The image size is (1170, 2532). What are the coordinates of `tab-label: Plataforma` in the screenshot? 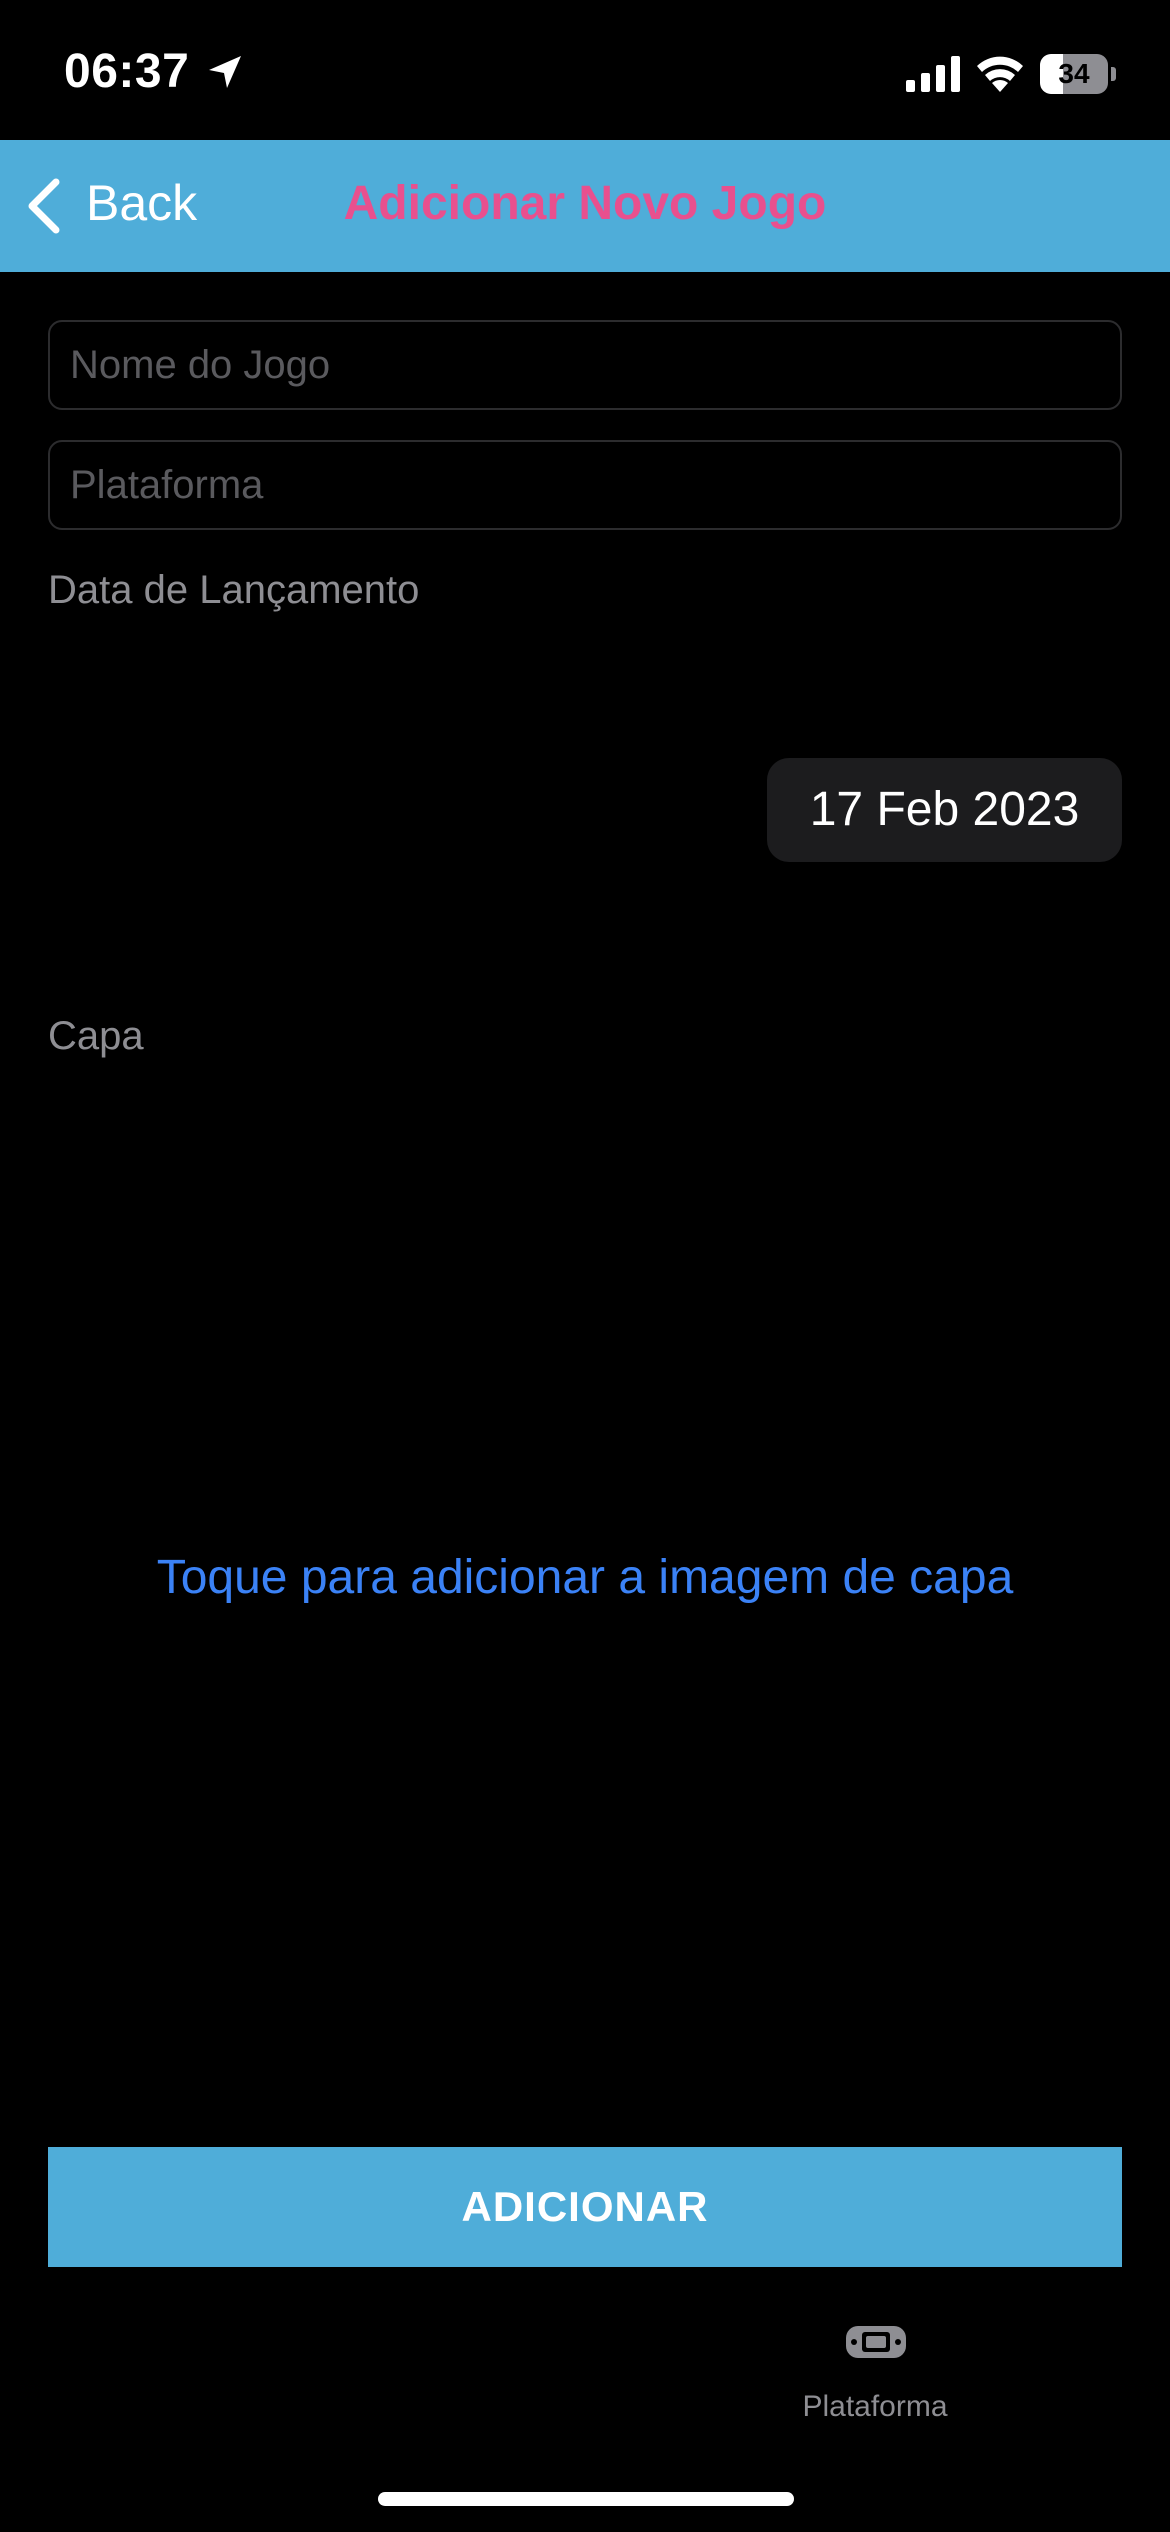 It's located at (875, 2406).